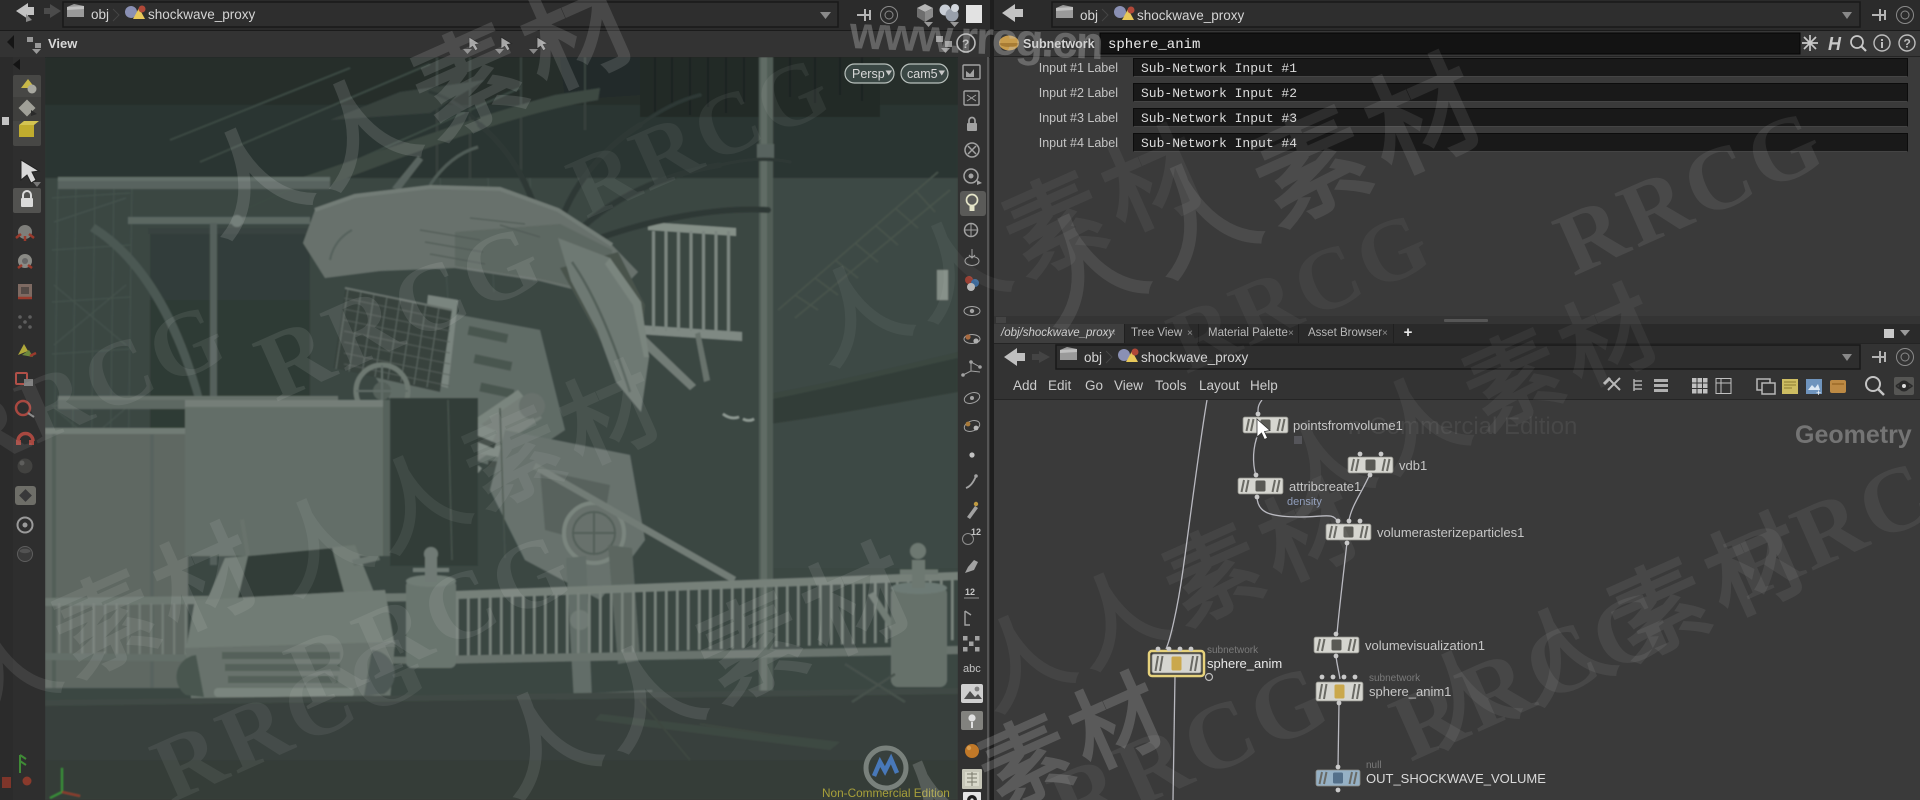  Describe the element at coordinates (1450, 532) in the screenshot. I see `svg-text: volumerasterizeparticles1` at that location.